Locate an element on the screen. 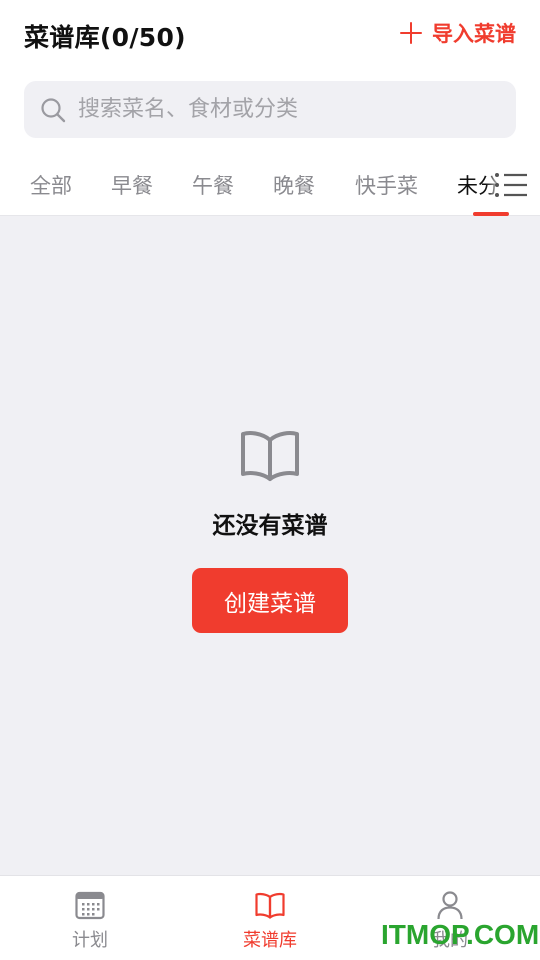 Image resolution: width=540 pixels, height=960 pixels. tab-dinner: 晚餐 is located at coordinates (294, 185).